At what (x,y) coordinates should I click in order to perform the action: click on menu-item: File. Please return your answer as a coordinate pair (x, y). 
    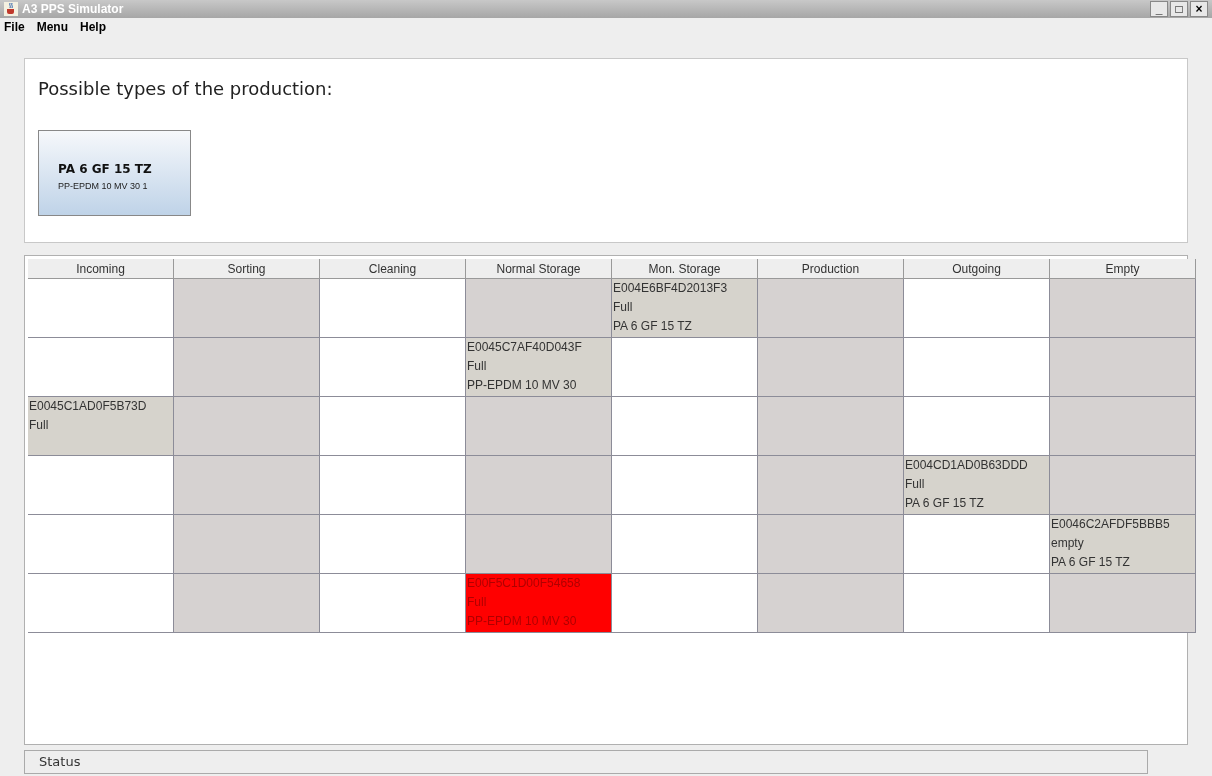
    Looking at the image, I should click on (14, 27).